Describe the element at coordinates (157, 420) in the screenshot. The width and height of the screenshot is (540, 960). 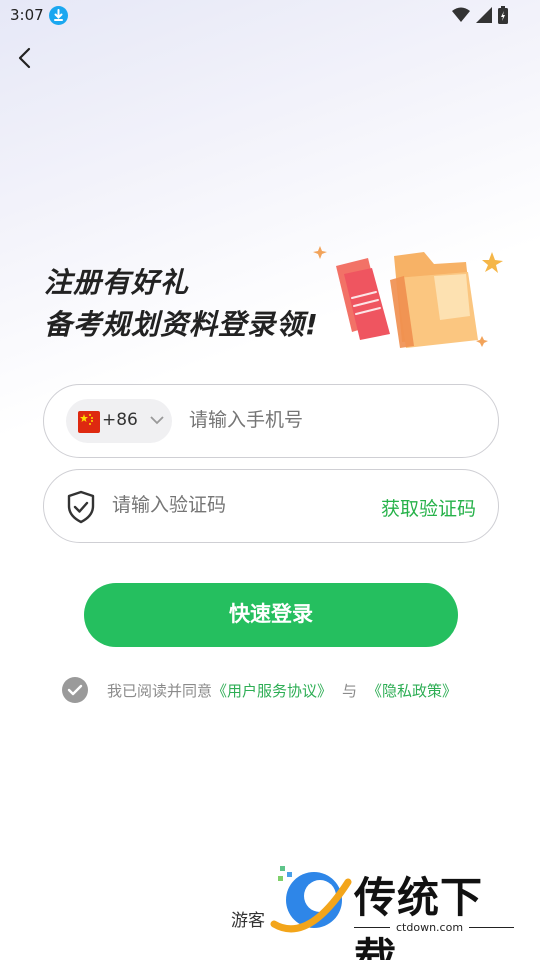
I see `chevron-down-icon` at that location.